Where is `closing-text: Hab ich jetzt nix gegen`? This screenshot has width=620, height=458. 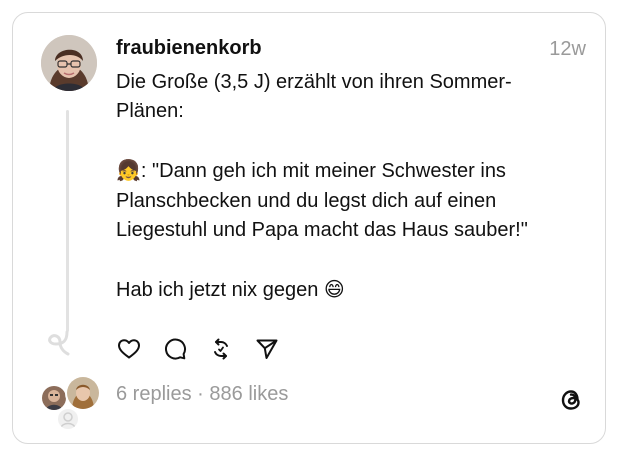
closing-text: Hab ich jetzt nix gegen is located at coordinates (220, 289).